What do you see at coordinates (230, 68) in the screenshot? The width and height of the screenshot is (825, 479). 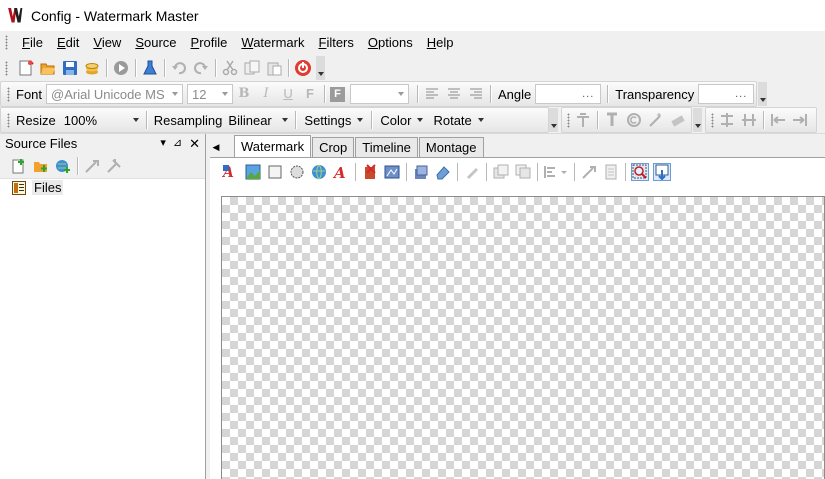 I see `cut-icon` at bounding box center [230, 68].